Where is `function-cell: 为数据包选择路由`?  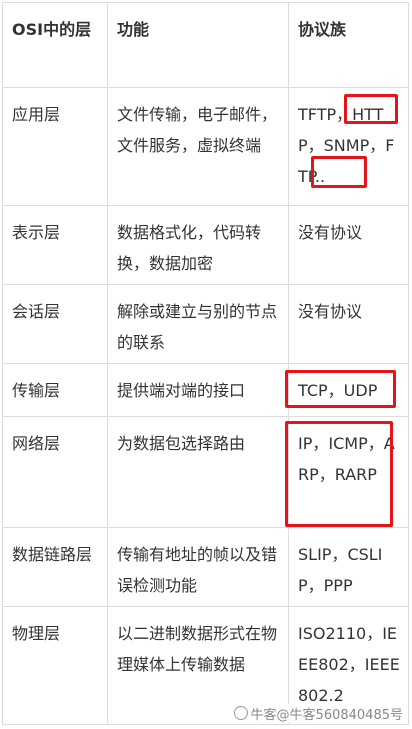
function-cell: 为数据包选择路由 is located at coordinates (198, 472).